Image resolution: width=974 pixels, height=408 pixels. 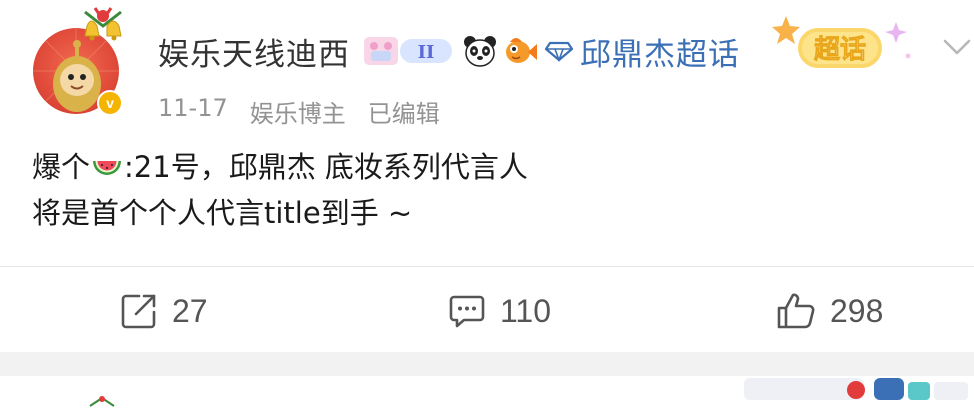 What do you see at coordinates (326, 167) in the screenshot?
I see `content-line1-after: :21号，邱鼎杰 底妆系列代言人` at bounding box center [326, 167].